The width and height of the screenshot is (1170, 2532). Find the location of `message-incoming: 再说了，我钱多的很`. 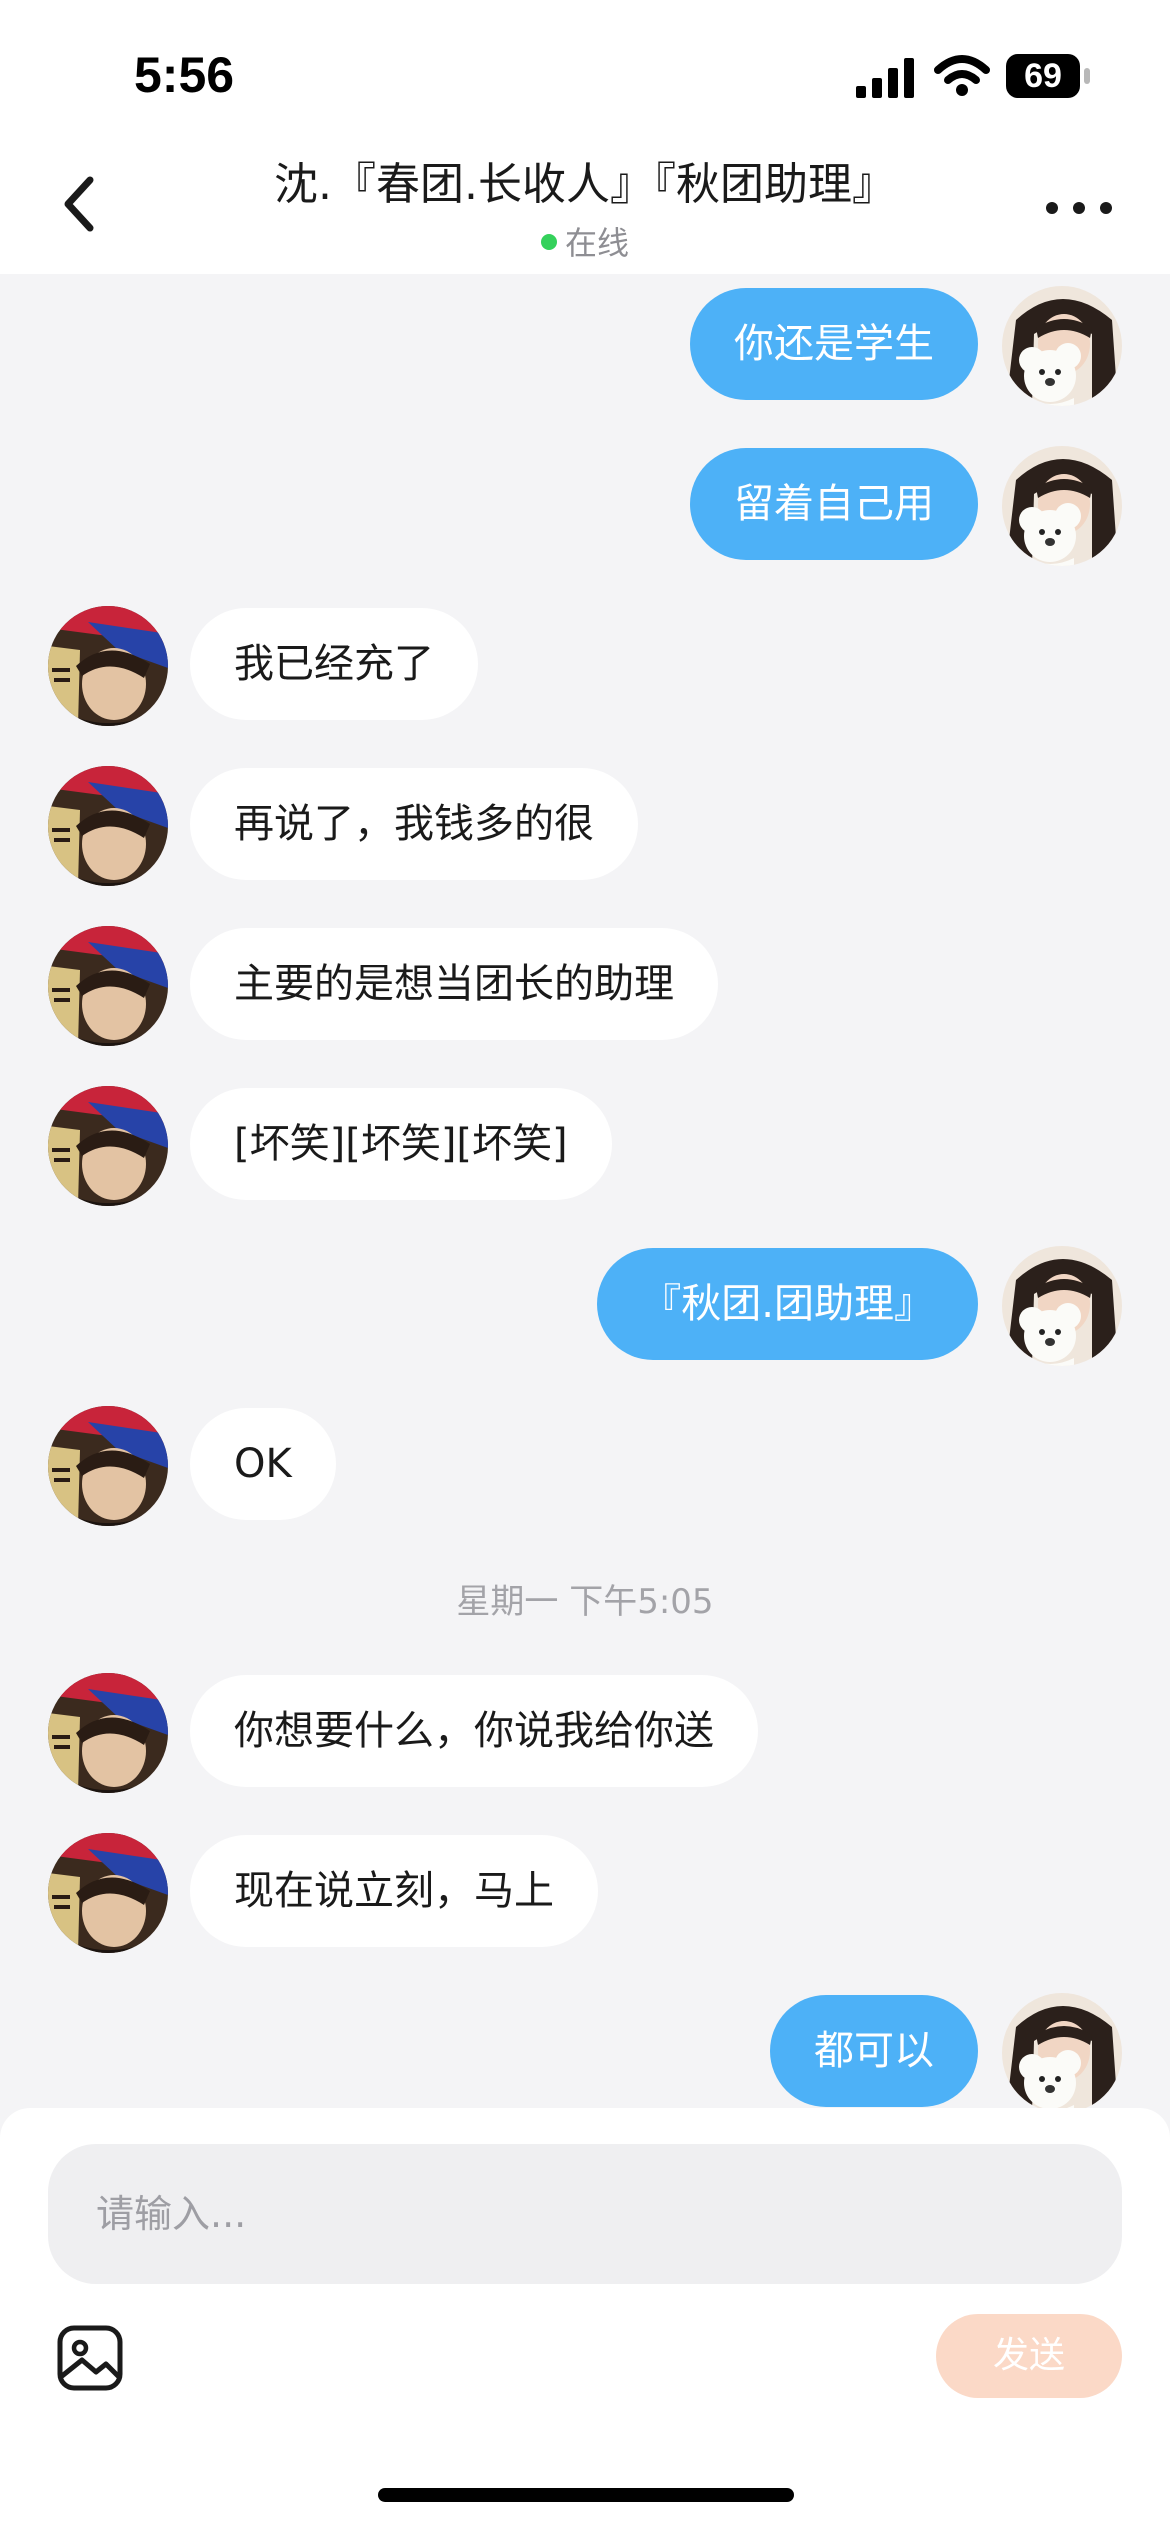

message-incoming: 再说了，我钱多的很 is located at coordinates (585, 825).